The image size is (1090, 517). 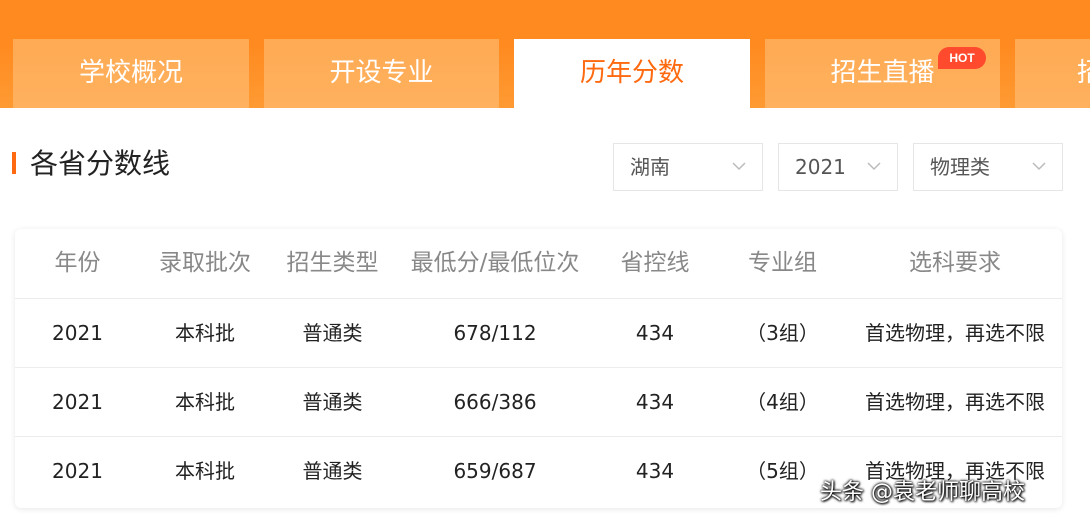 What do you see at coordinates (955, 263) in the screenshot?
I see `col-header-subject-req: 选科要求` at bounding box center [955, 263].